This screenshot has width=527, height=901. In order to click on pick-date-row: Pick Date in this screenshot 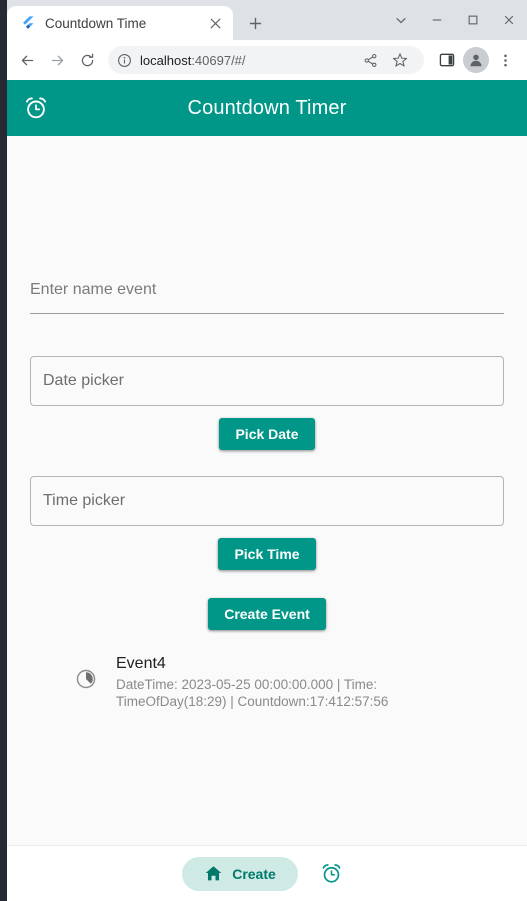, I will do `click(267, 434)`.